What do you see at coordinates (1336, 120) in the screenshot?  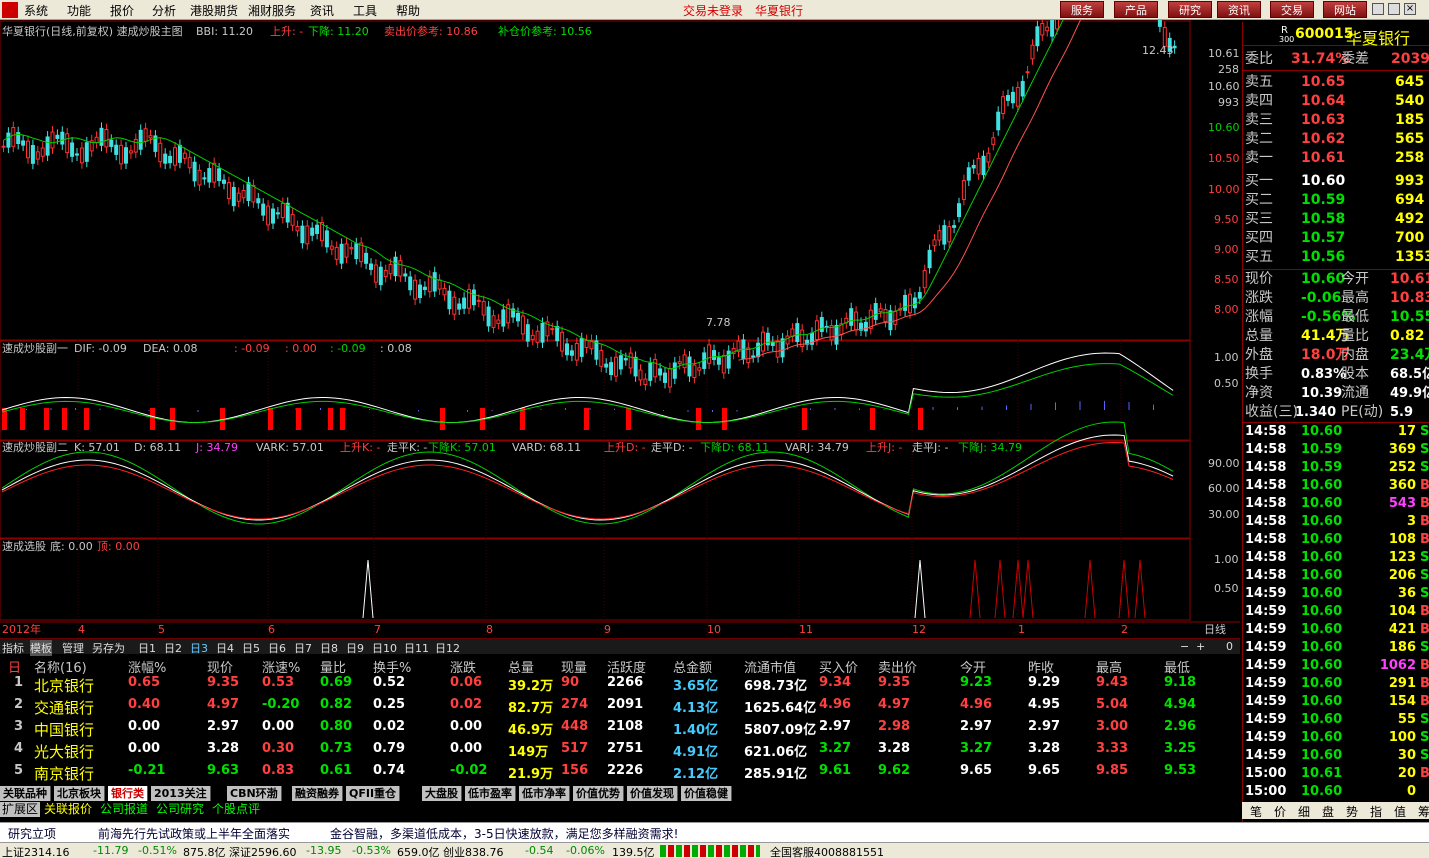 I see `sell-level: 卖三 10.63 185` at bounding box center [1336, 120].